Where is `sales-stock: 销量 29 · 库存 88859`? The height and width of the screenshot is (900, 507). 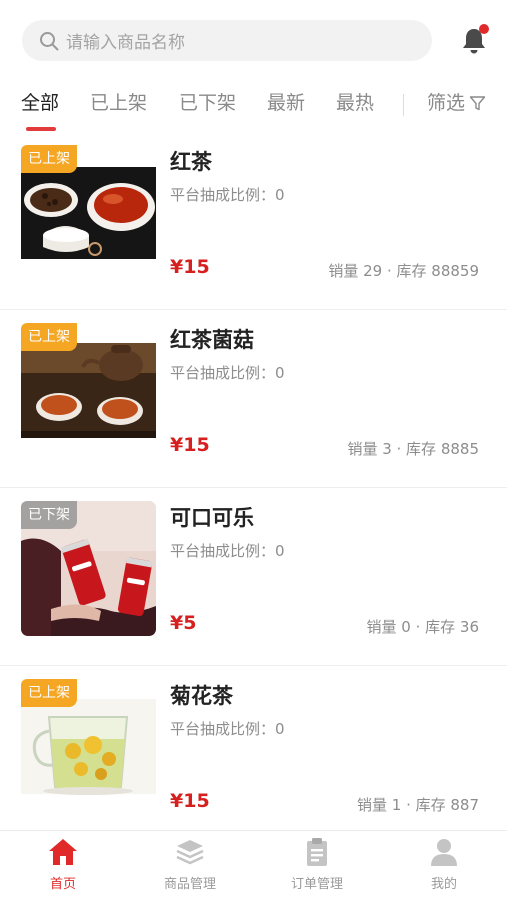 sales-stock: 销量 29 · 库存 88859 is located at coordinates (403, 271).